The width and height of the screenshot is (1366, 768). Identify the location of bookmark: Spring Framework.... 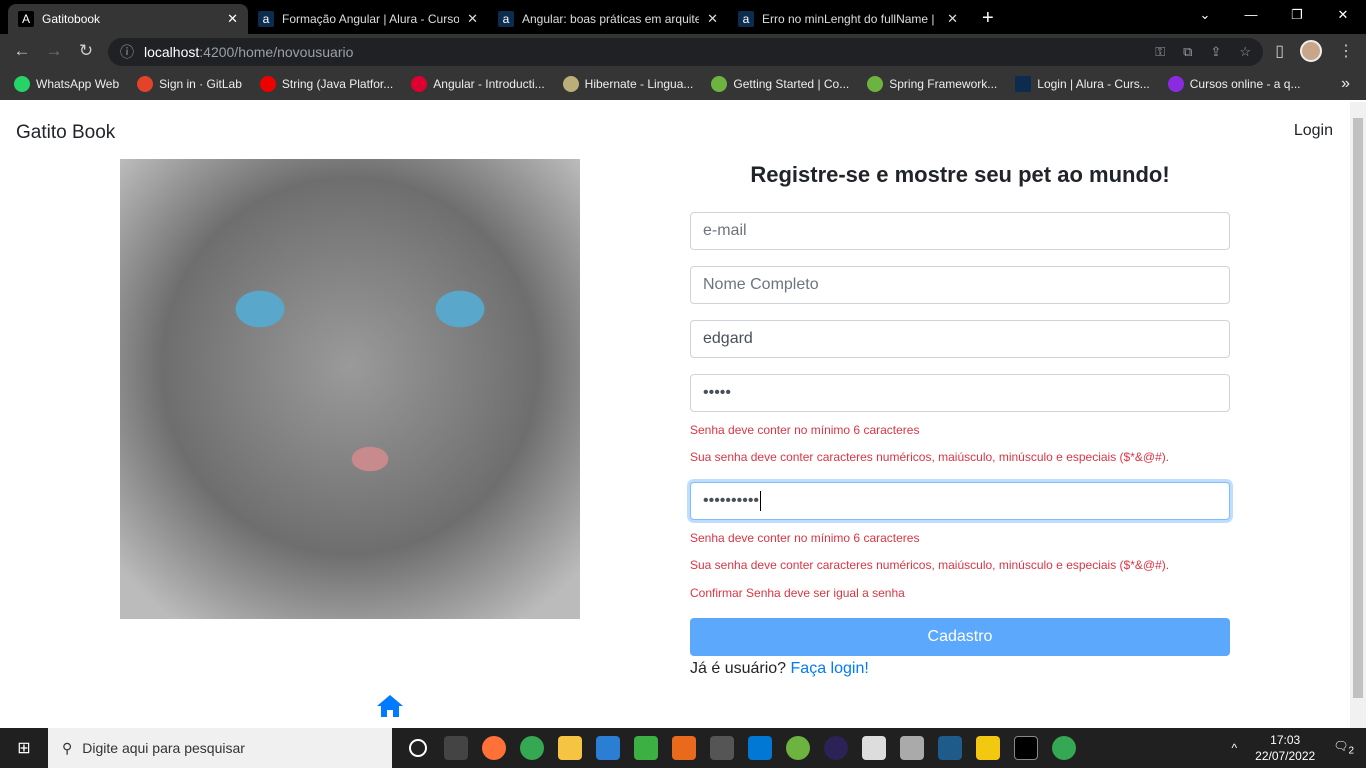
(932, 84).